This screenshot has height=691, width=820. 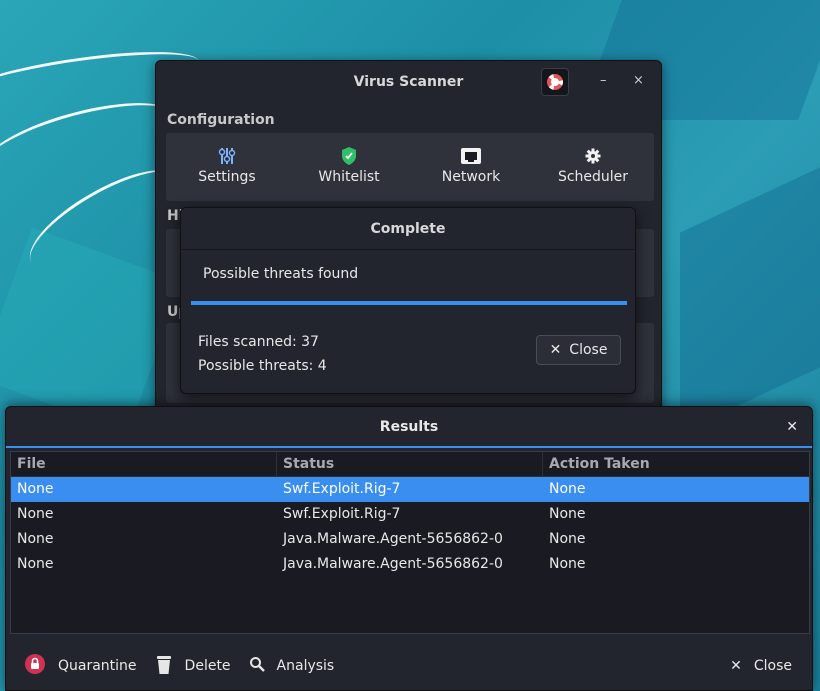 I want to click on results-close-button: ✕ Close, so click(x=761, y=666).